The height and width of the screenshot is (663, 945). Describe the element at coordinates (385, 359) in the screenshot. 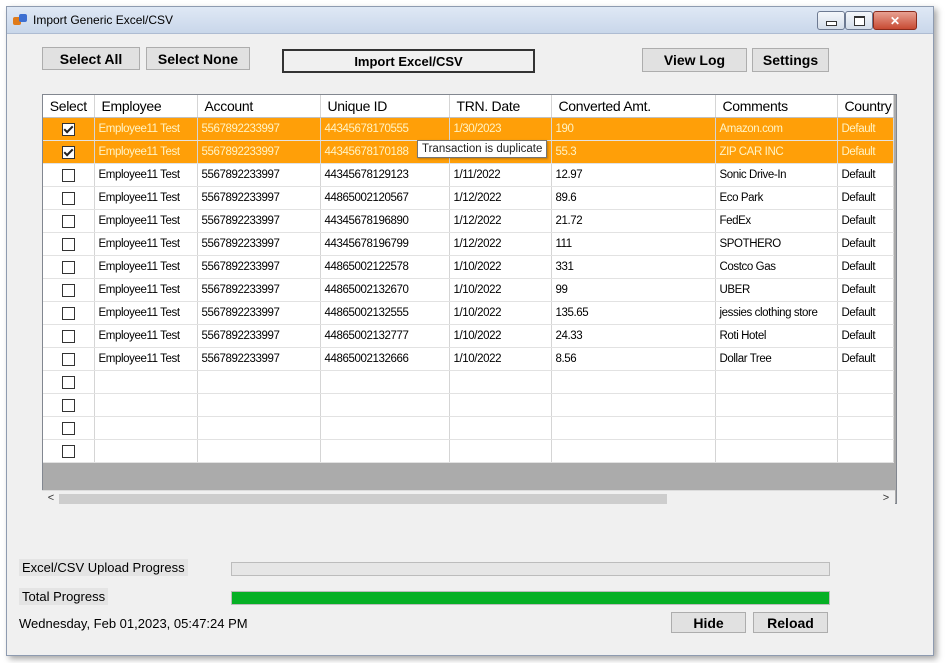

I see `cell-unique-id: 44865002132666` at that location.